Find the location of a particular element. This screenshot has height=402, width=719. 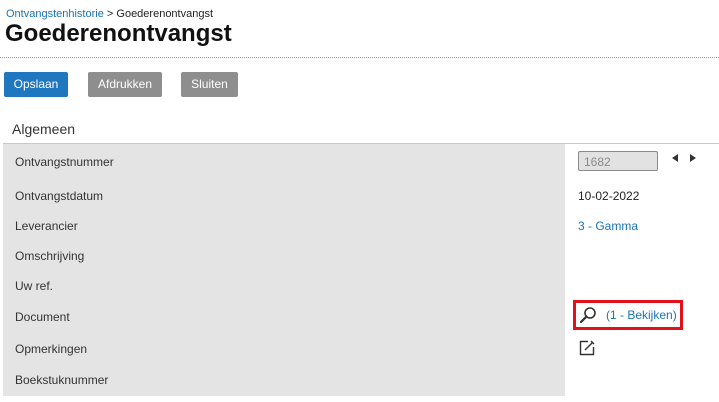

next-record-icon is located at coordinates (693, 158).